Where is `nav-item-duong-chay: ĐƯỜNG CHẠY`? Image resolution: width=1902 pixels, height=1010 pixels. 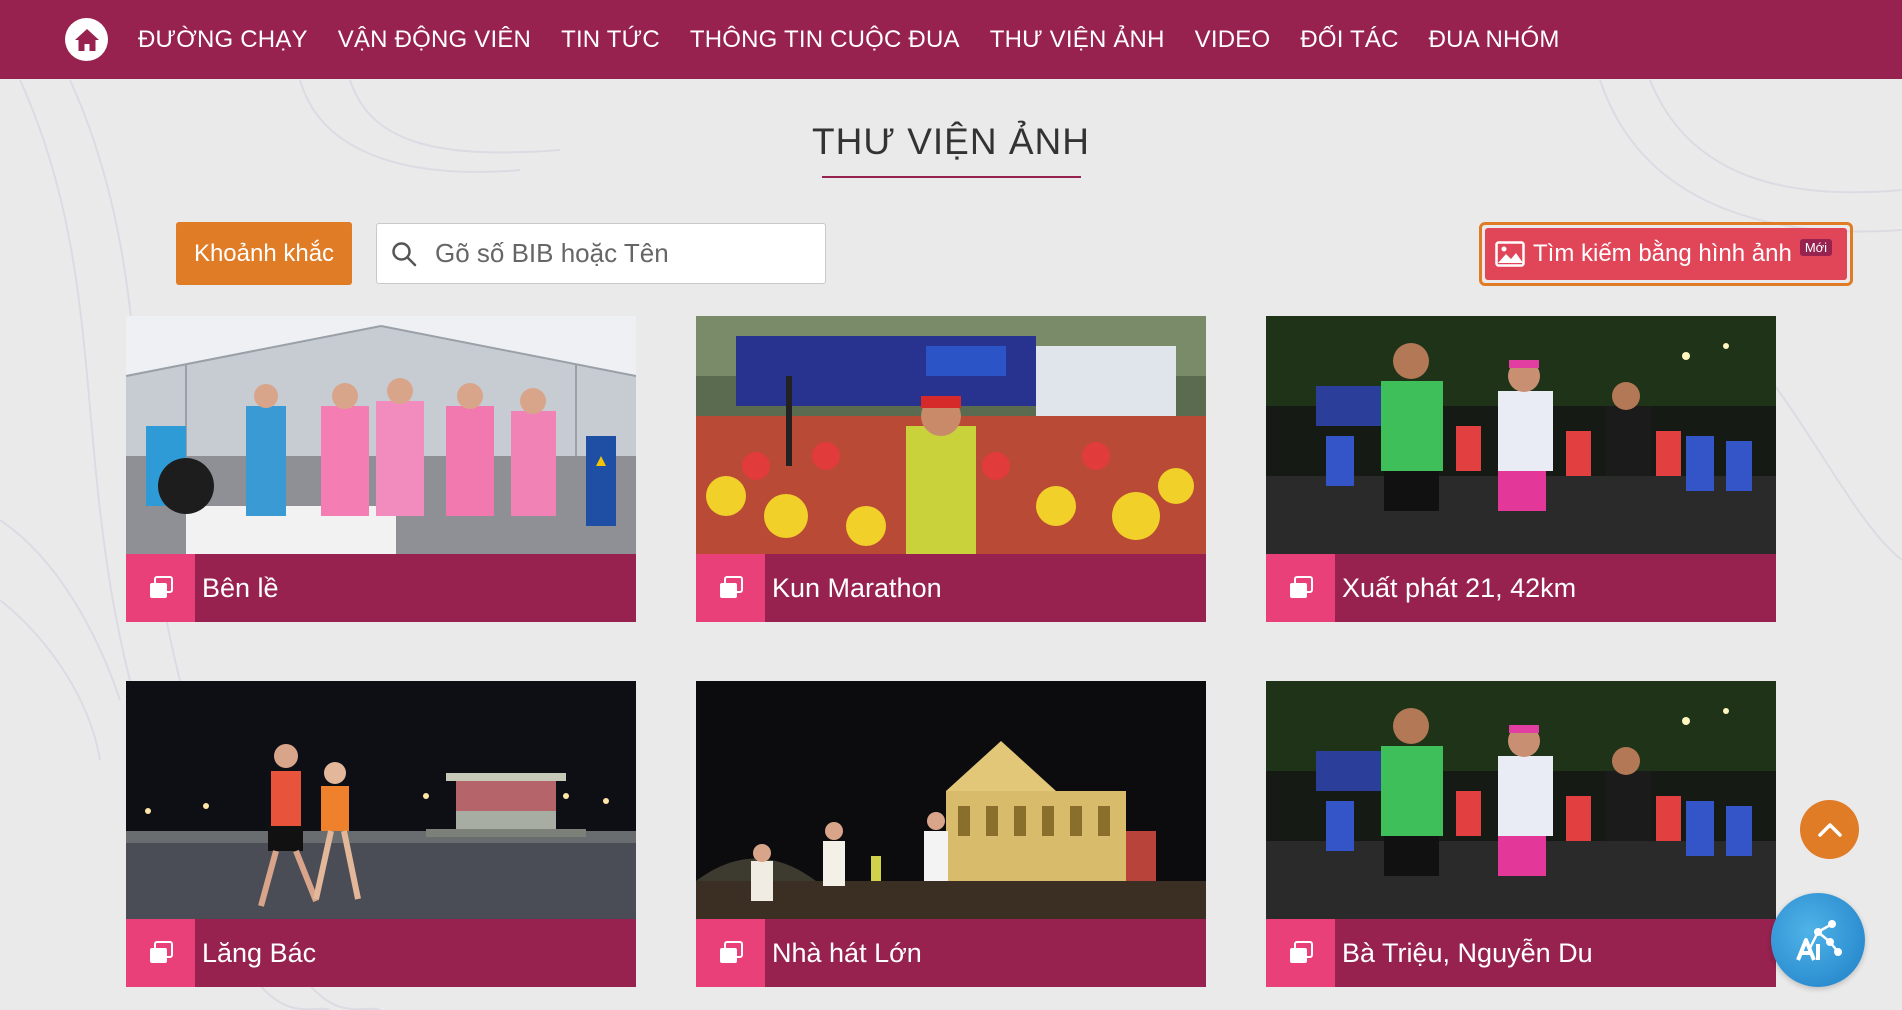 nav-item-duong-chay: ĐƯỜNG CHẠY is located at coordinates (223, 40).